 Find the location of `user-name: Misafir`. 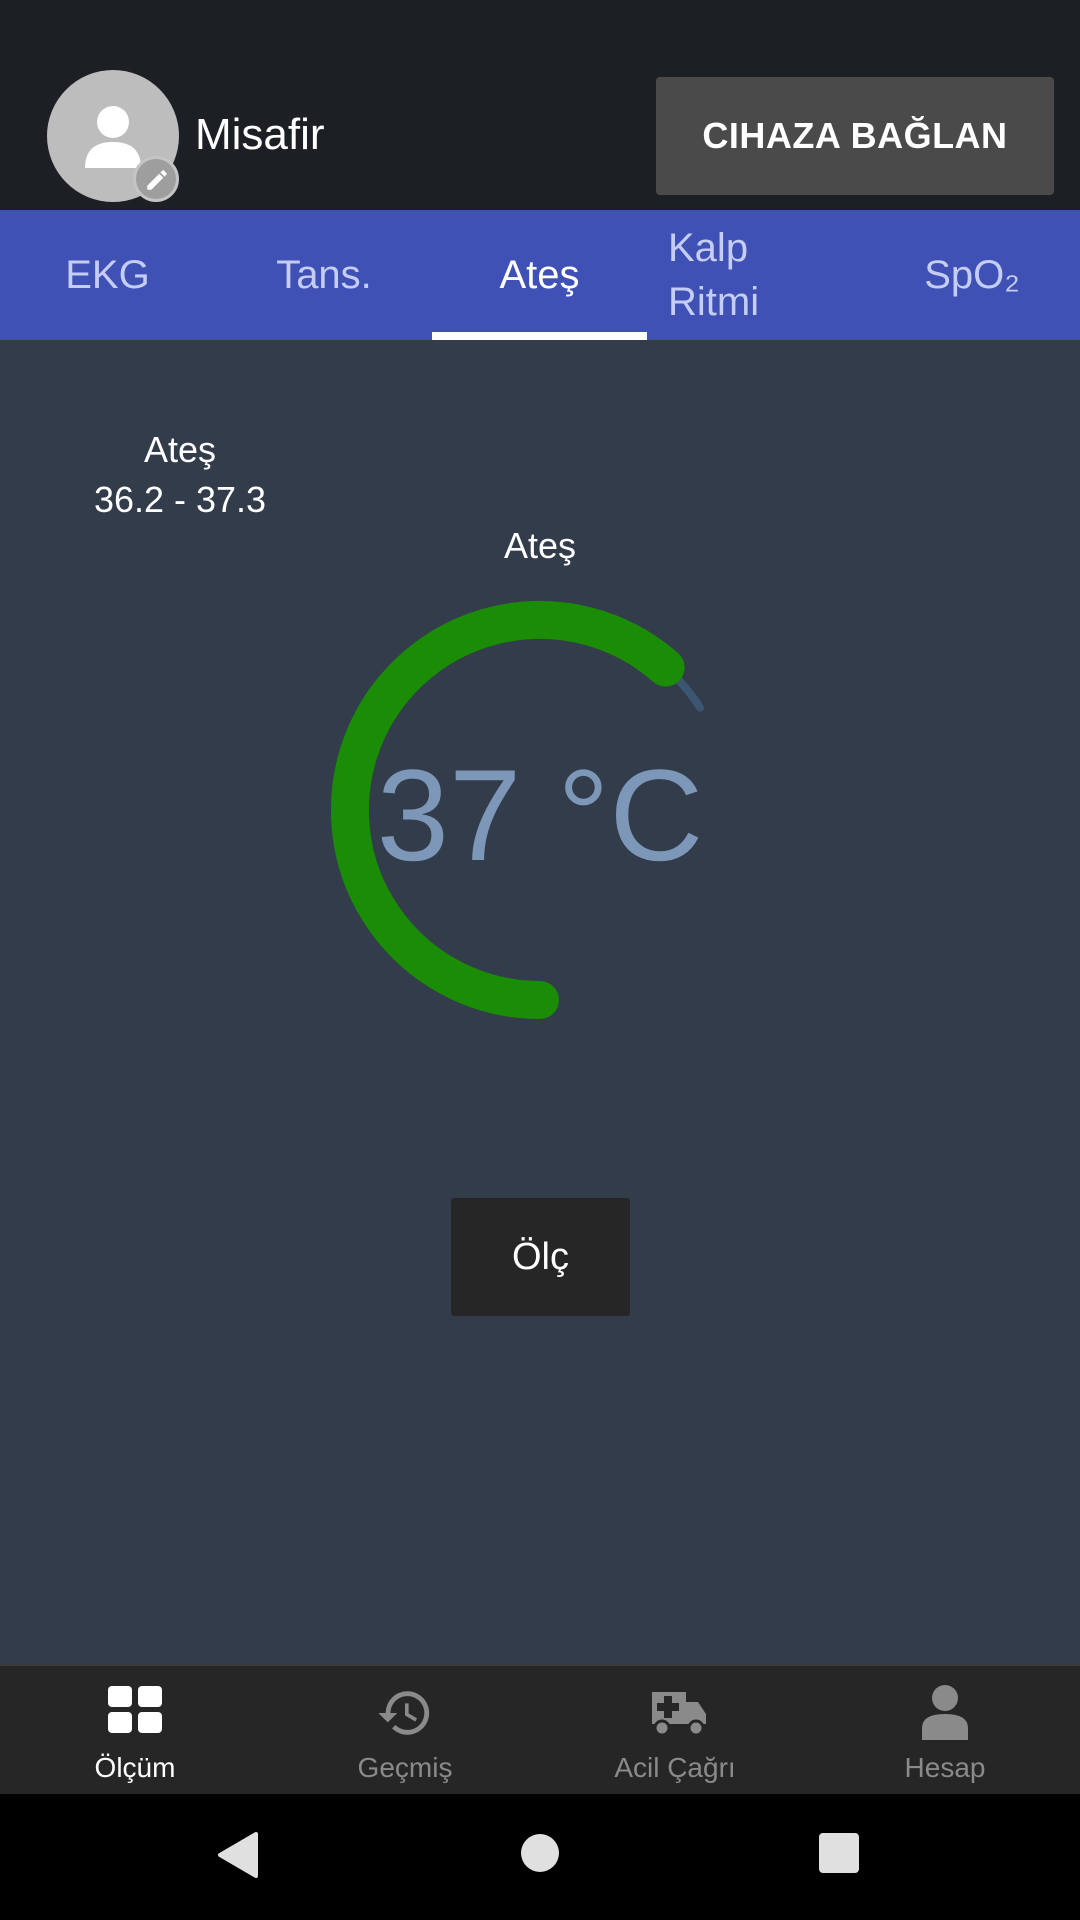

user-name: Misafir is located at coordinates (260, 134).